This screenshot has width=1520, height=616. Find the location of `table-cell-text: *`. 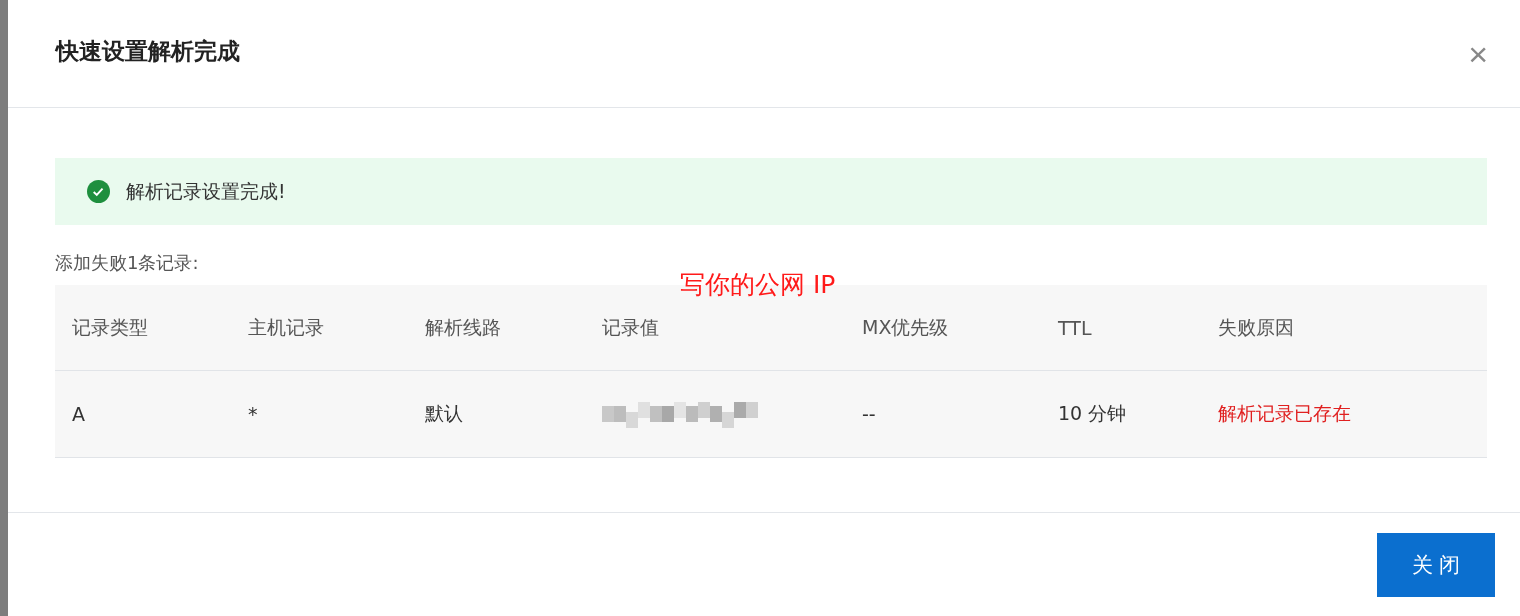

table-cell-text: * is located at coordinates (253, 414).